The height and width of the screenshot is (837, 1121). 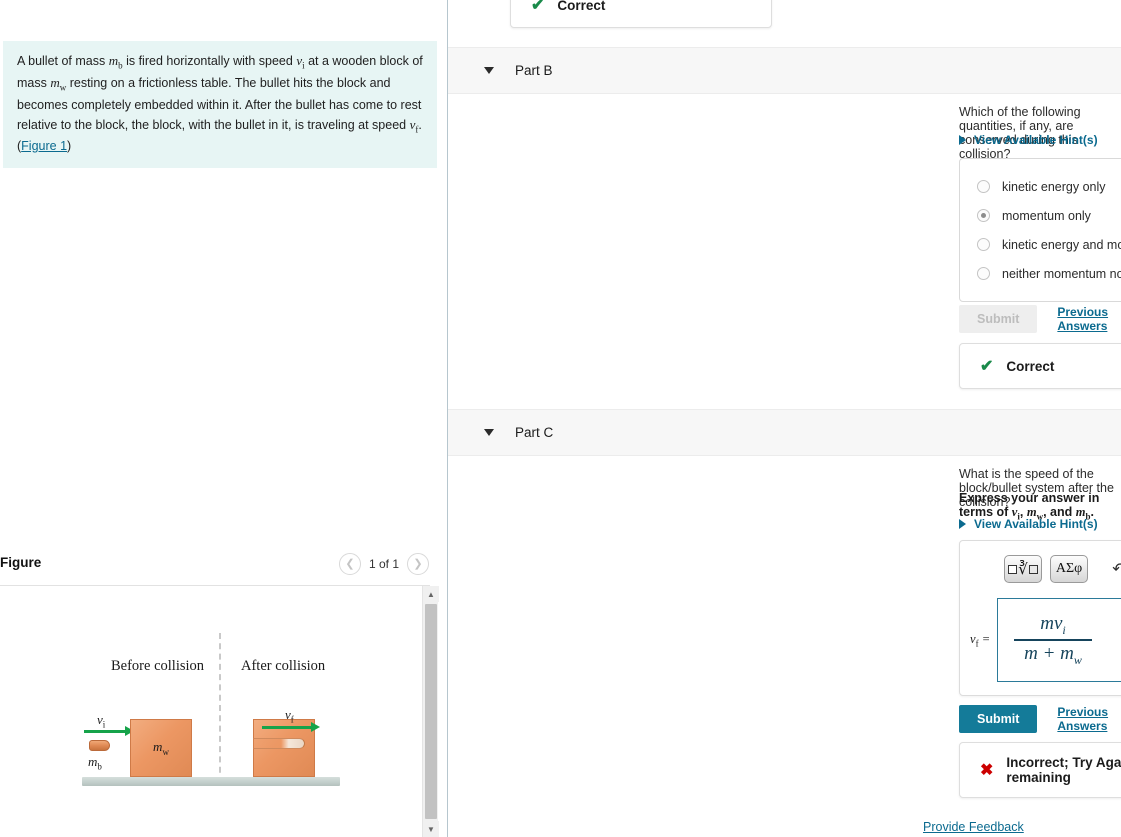 I want to click on part-b-title: Part B, so click(x=534, y=70).